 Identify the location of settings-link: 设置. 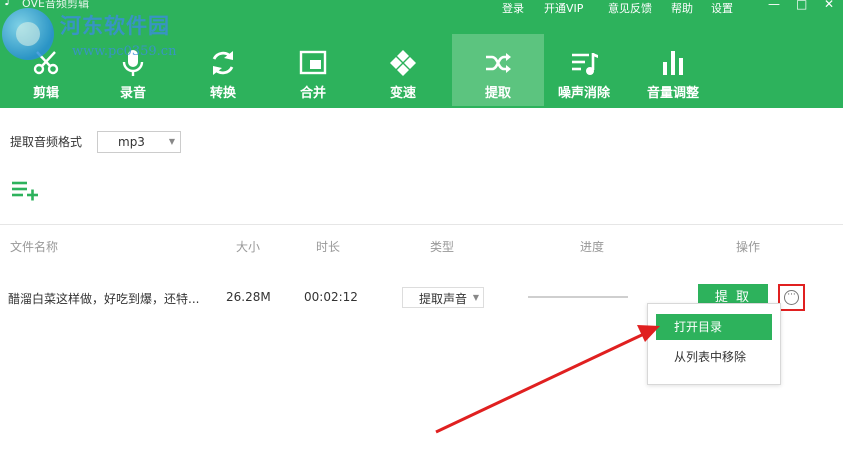
(722, 8).